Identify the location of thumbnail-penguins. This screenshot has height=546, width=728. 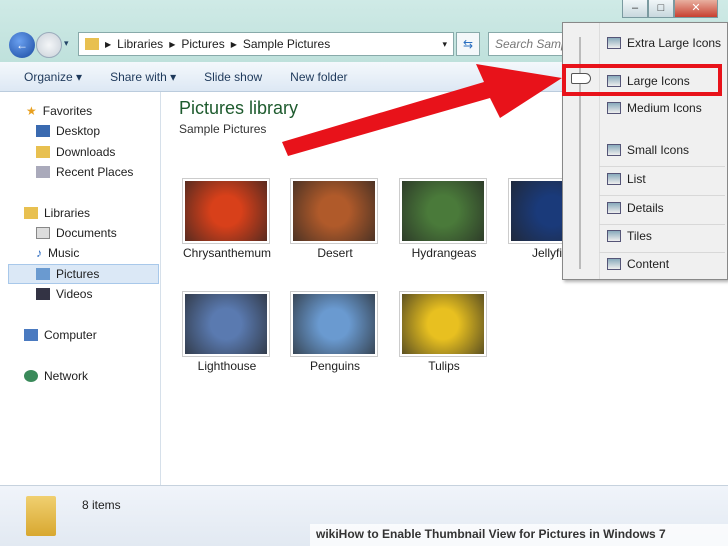
(334, 324).